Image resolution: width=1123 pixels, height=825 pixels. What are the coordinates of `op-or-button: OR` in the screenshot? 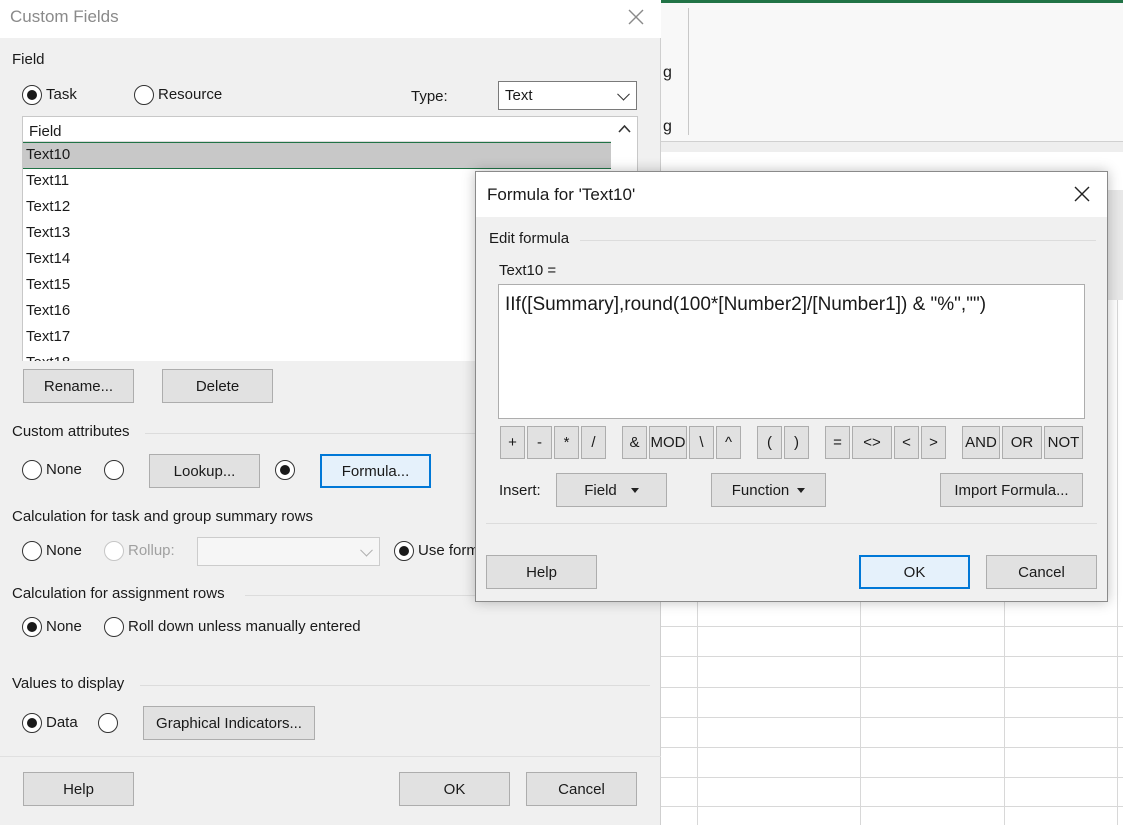 It's located at (1022, 442).